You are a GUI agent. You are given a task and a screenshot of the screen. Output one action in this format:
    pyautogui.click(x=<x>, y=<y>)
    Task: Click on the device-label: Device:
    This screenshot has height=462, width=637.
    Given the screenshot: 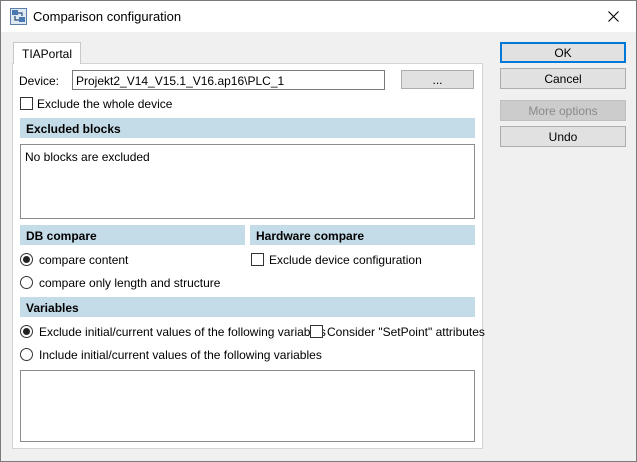 What is the action you would take?
    pyautogui.click(x=39, y=81)
    